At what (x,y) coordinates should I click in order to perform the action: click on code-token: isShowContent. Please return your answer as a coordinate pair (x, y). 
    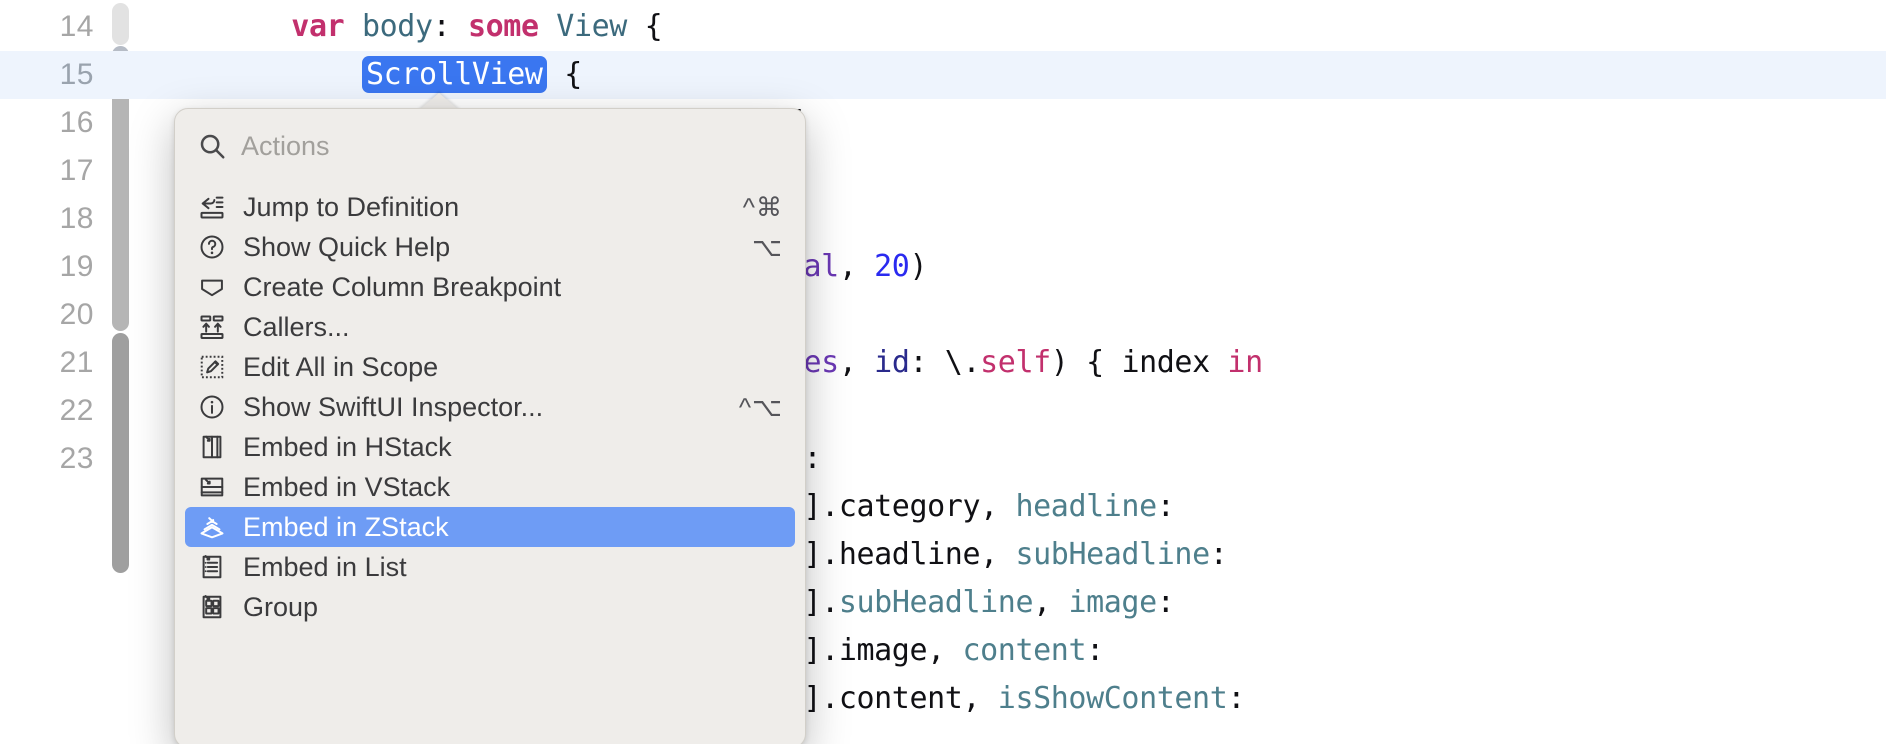
    Looking at the image, I should click on (1112, 698).